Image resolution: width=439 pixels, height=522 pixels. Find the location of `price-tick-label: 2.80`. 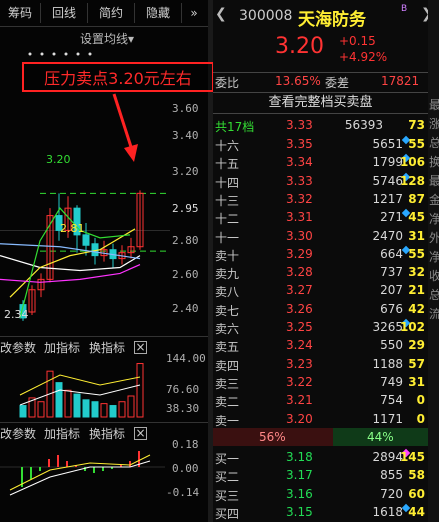

price-tick-label: 2.80 is located at coordinates (185, 240).